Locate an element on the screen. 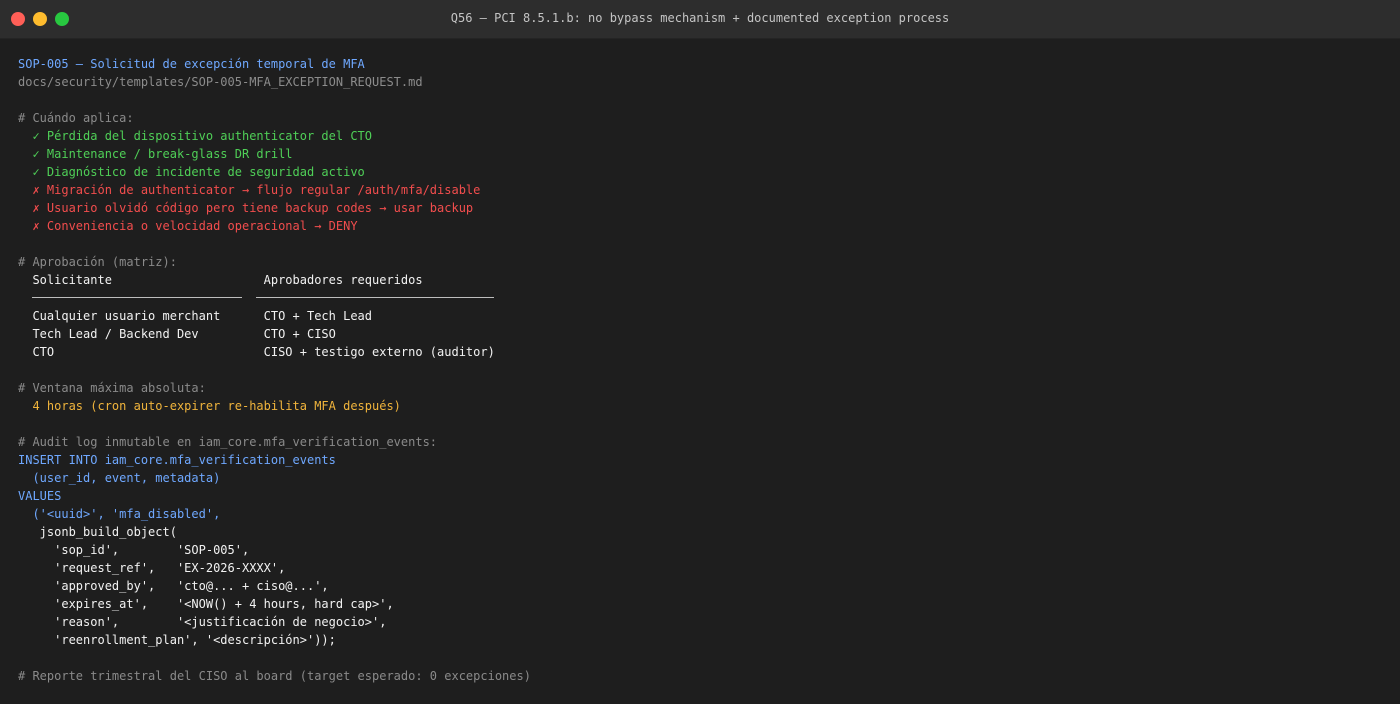  terminal-line: 'sop_id', 'SOP-005', is located at coordinates (134, 550).